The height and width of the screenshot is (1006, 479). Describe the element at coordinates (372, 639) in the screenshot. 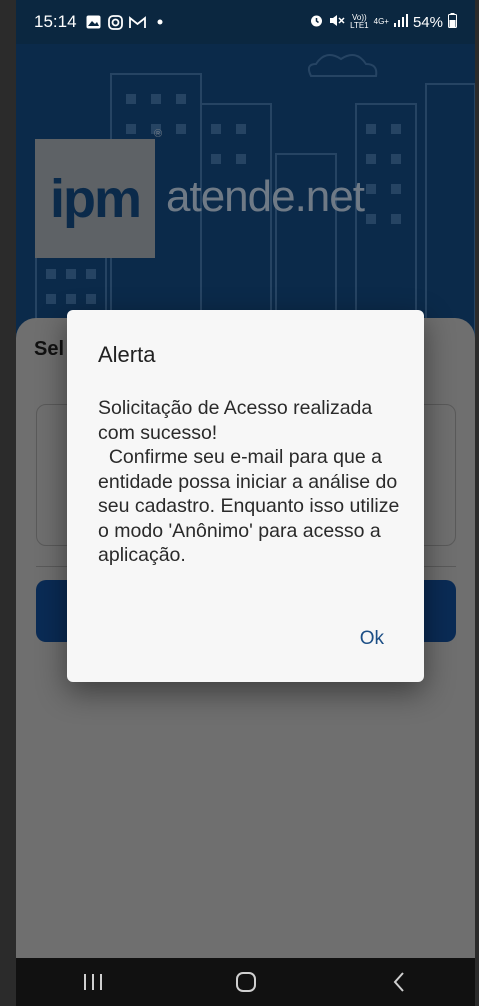

I see `ok-button: Ok` at that location.